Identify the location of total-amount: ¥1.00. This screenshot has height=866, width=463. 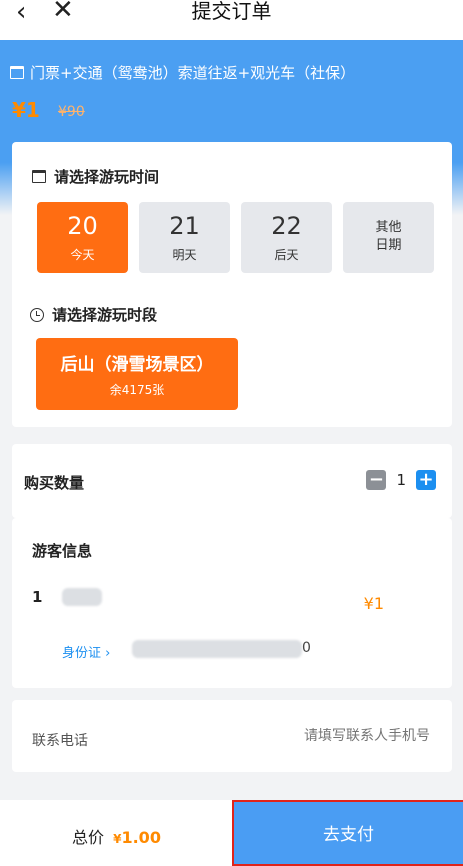
(137, 837).